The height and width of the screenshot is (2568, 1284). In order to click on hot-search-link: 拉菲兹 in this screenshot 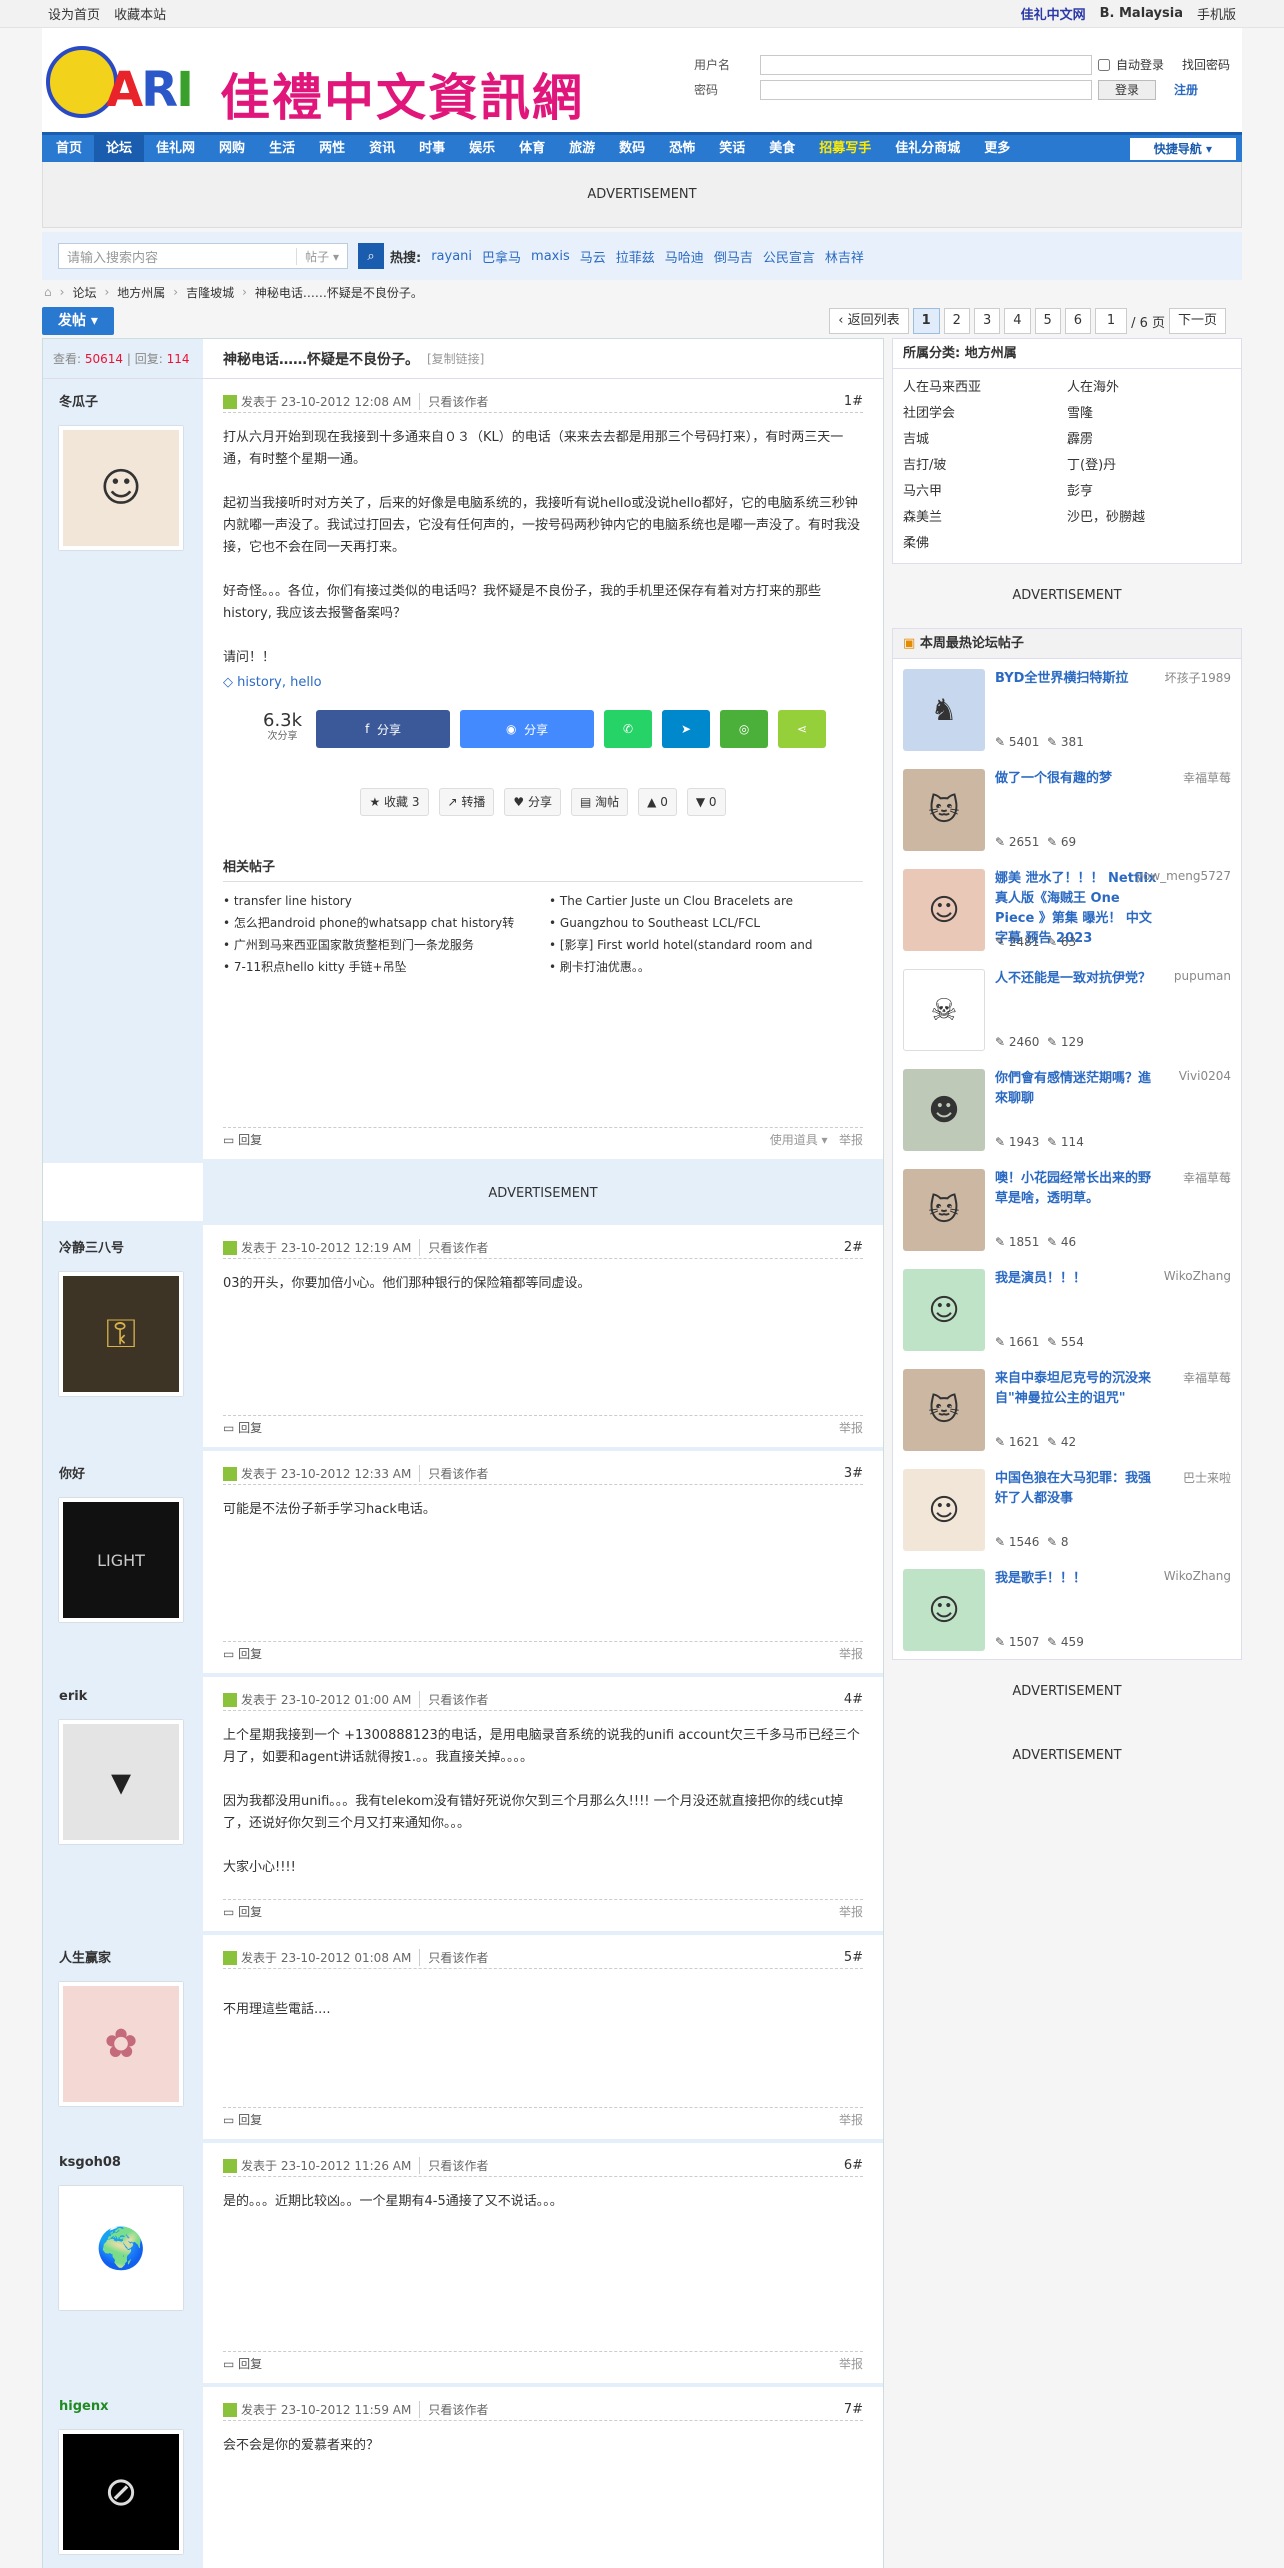, I will do `click(635, 256)`.